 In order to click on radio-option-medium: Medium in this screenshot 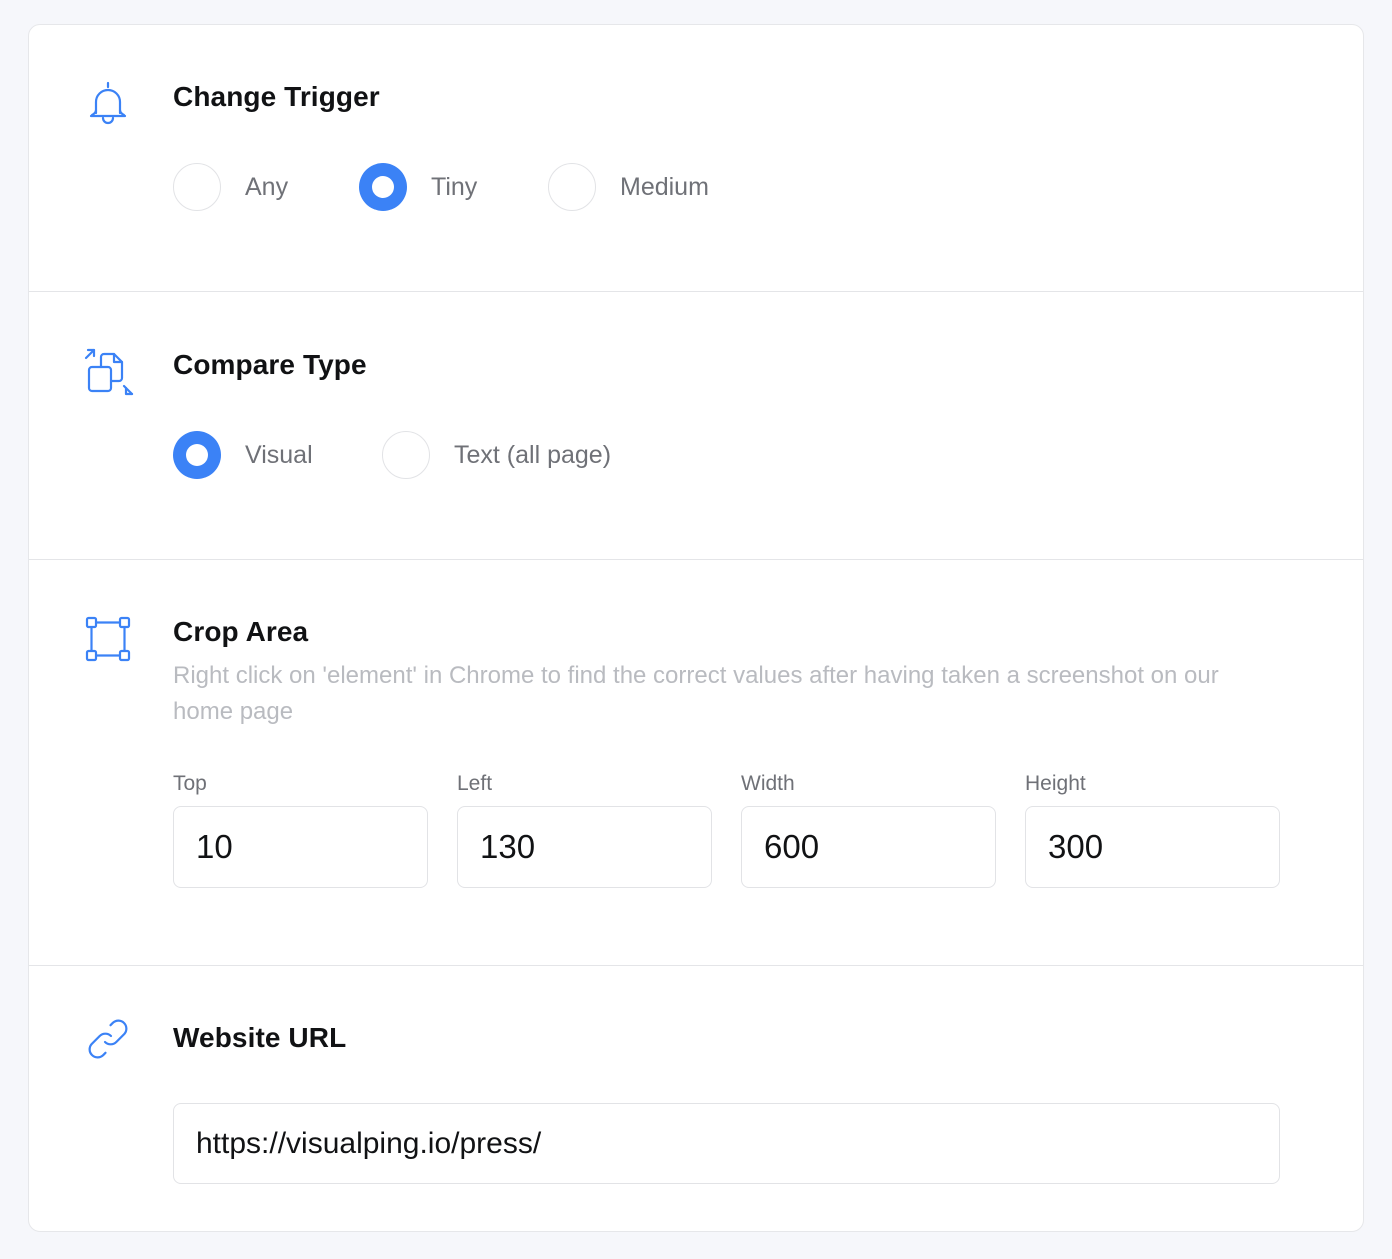, I will do `click(628, 187)`.